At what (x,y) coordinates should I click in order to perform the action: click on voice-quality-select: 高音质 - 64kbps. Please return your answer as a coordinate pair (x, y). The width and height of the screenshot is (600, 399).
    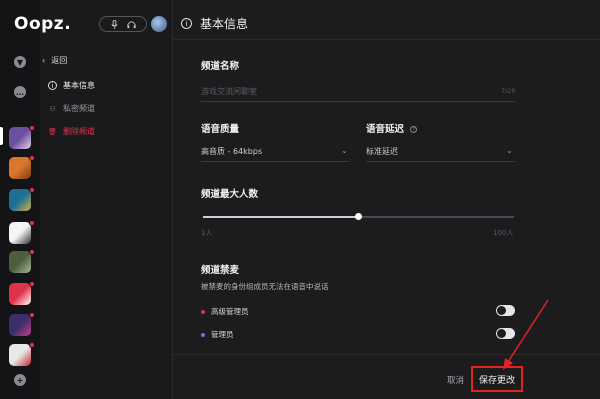
    Looking at the image, I should click on (231, 151).